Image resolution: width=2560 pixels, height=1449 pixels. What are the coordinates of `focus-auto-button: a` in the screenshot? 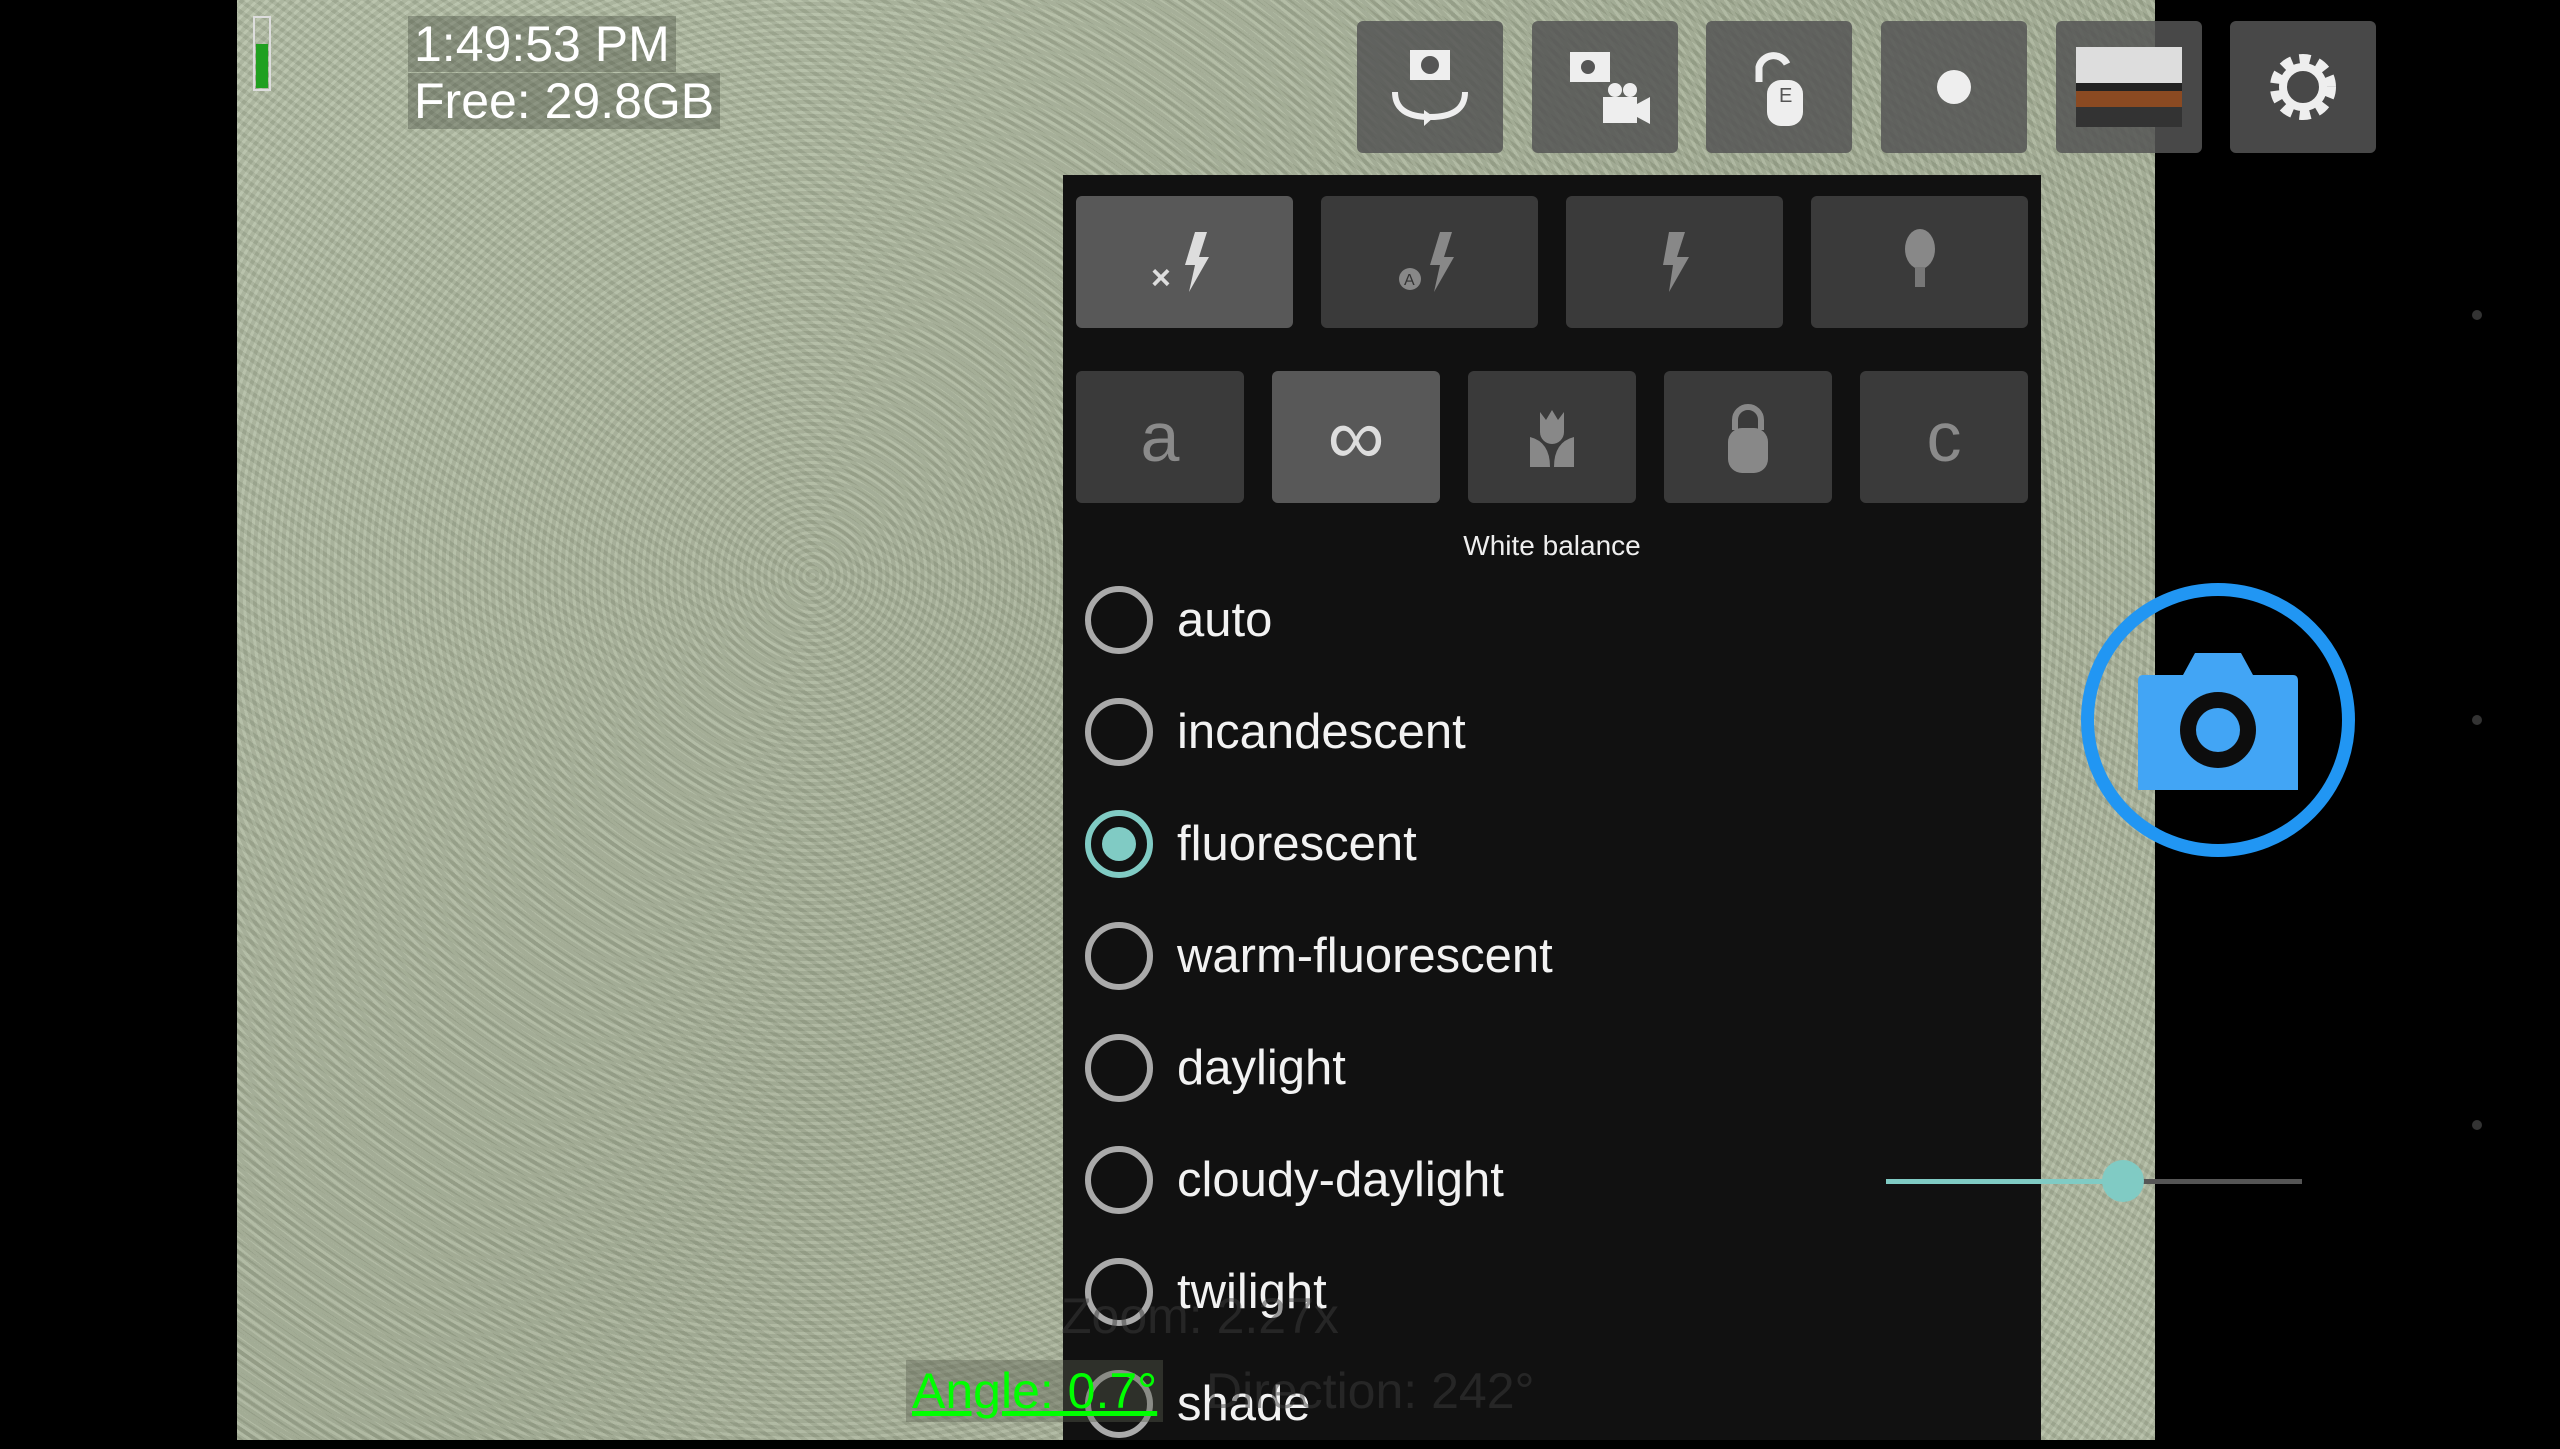 It's located at (1160, 437).